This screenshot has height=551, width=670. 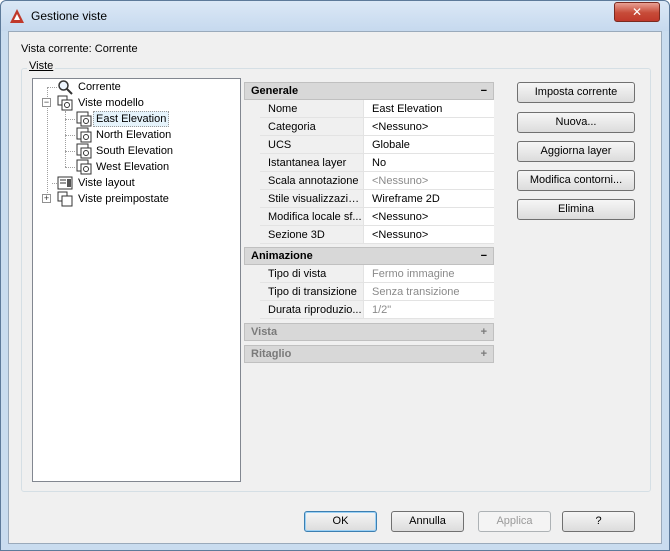 I want to click on tree-item-viste-preimpostate: + Viste preimpostate, so click(x=133, y=199).